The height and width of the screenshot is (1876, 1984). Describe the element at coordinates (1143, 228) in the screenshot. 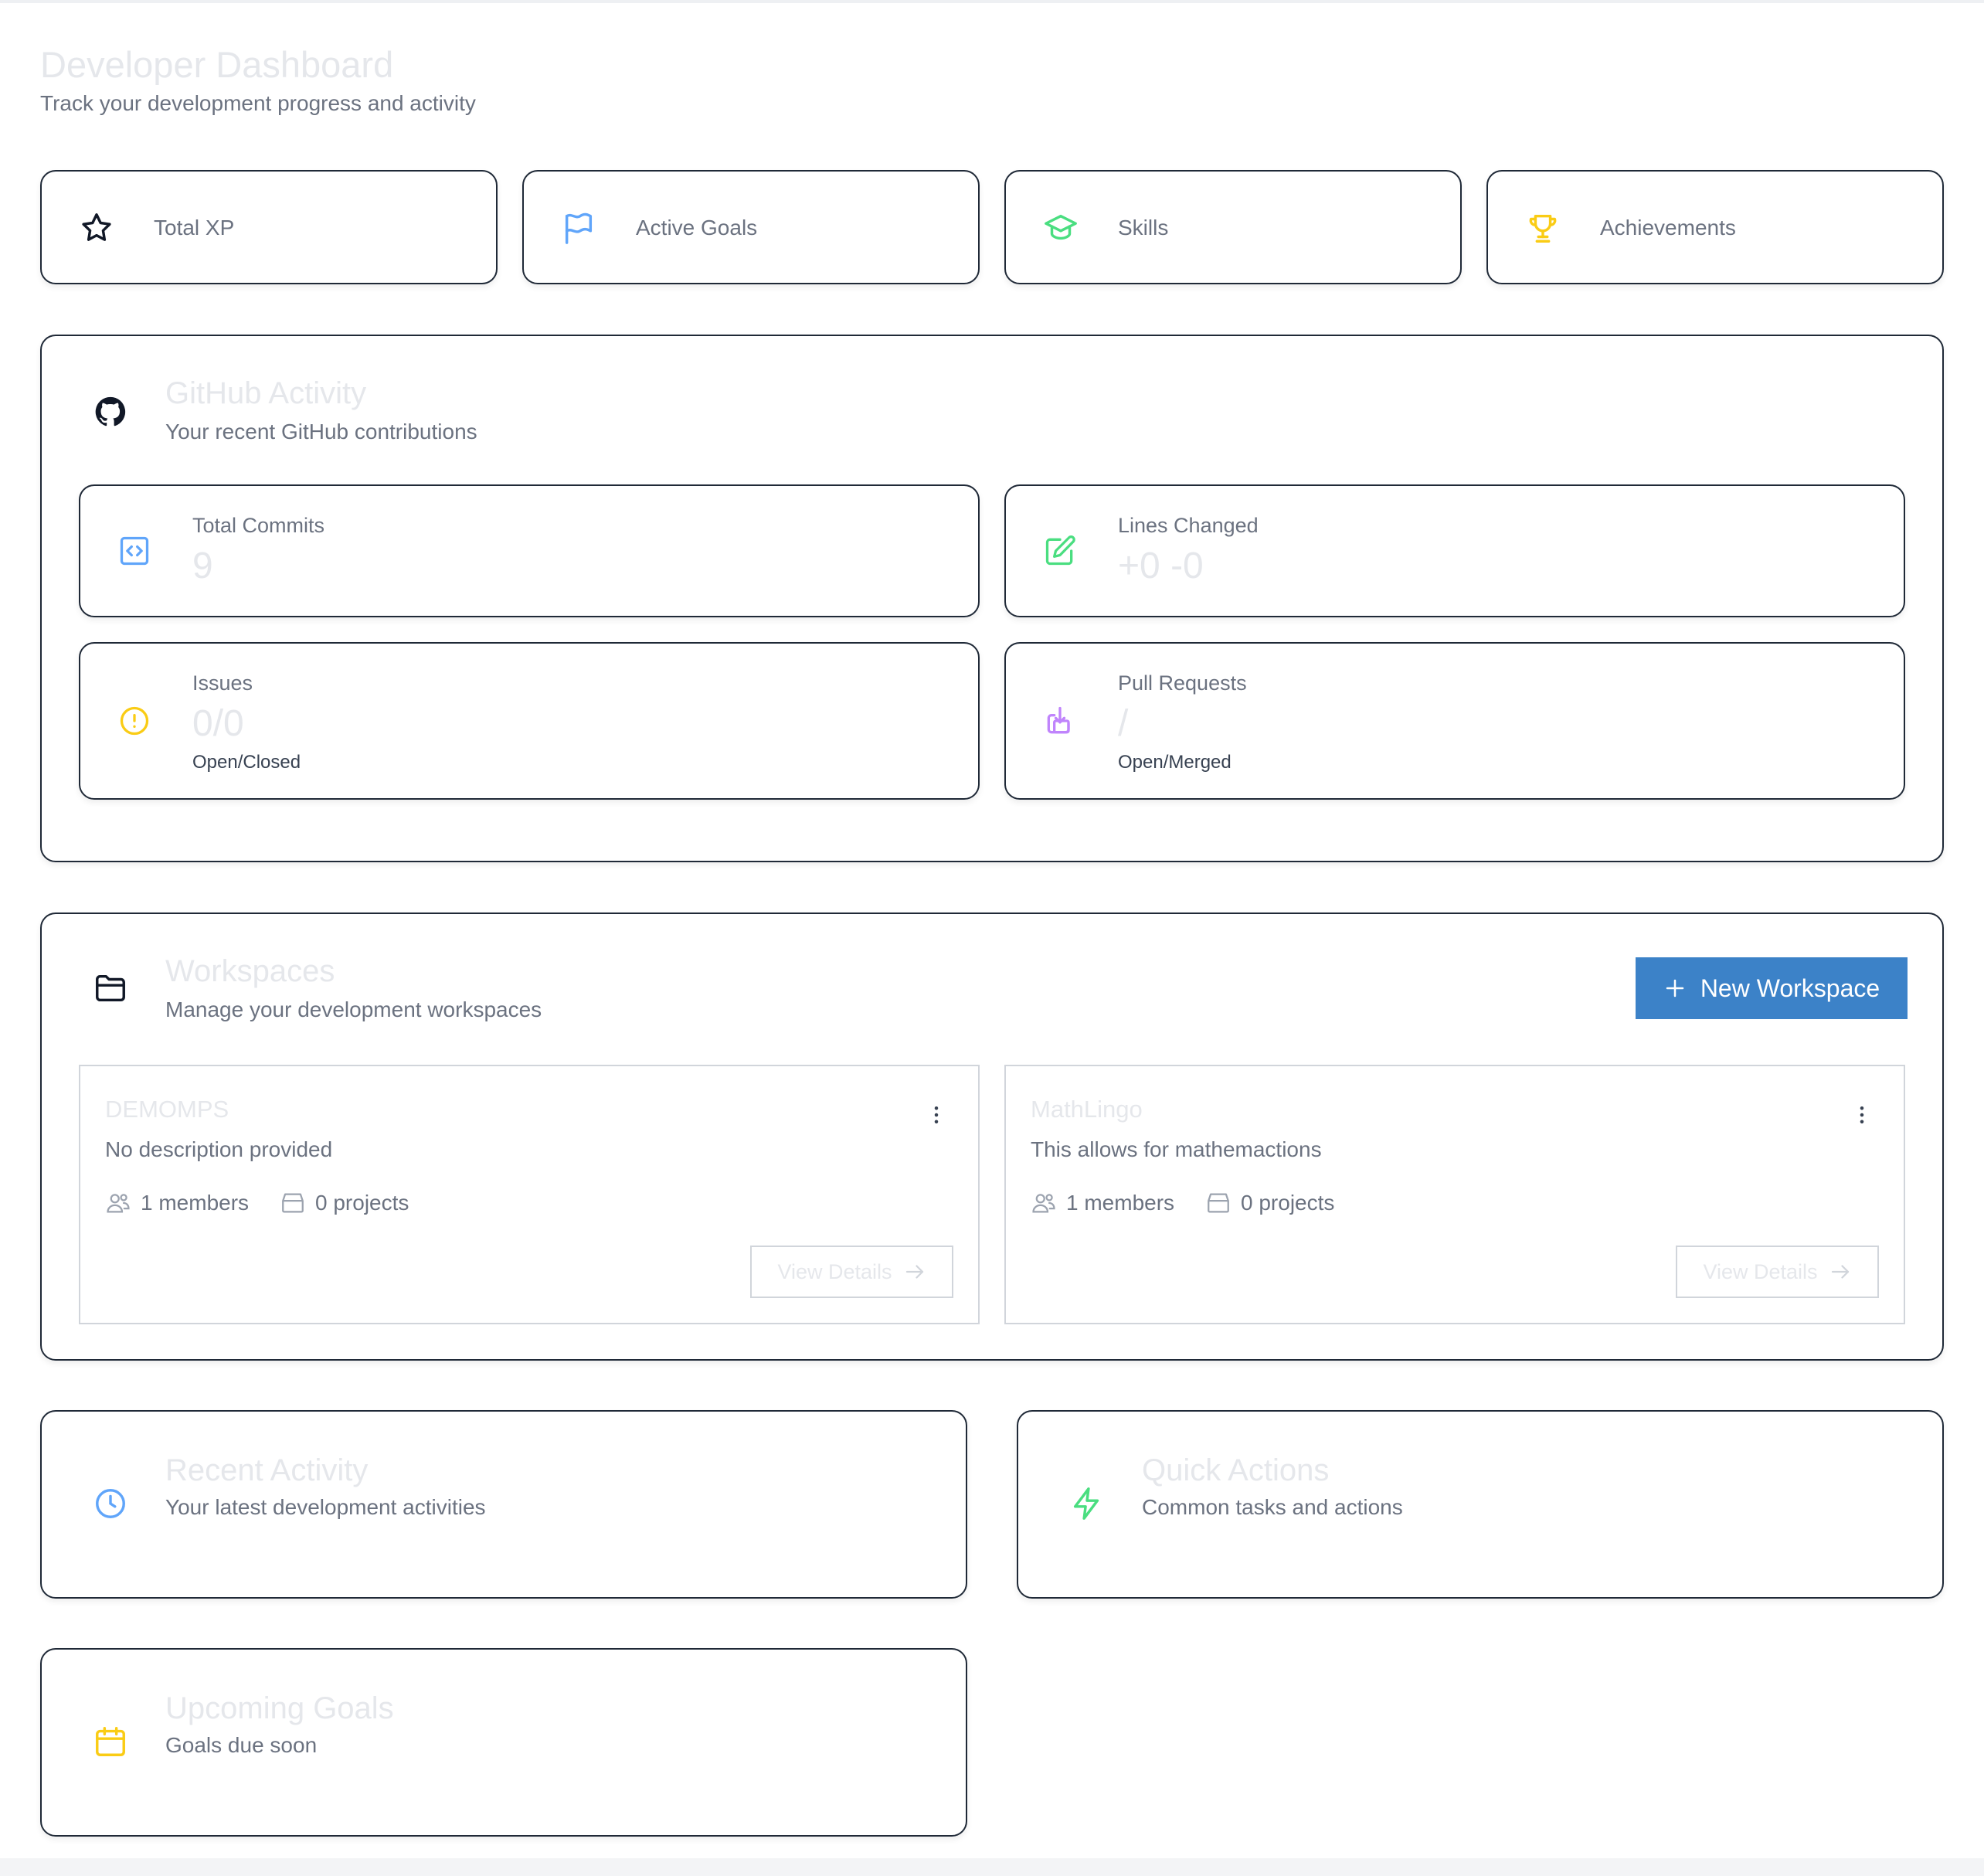

I see `stat-label: Skills` at that location.